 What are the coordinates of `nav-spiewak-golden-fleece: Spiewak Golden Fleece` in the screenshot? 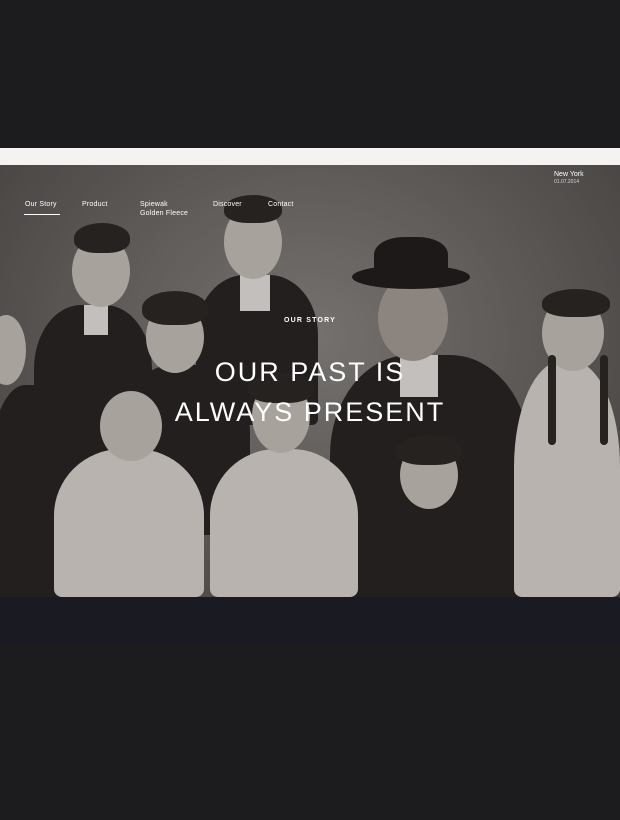 It's located at (164, 209).